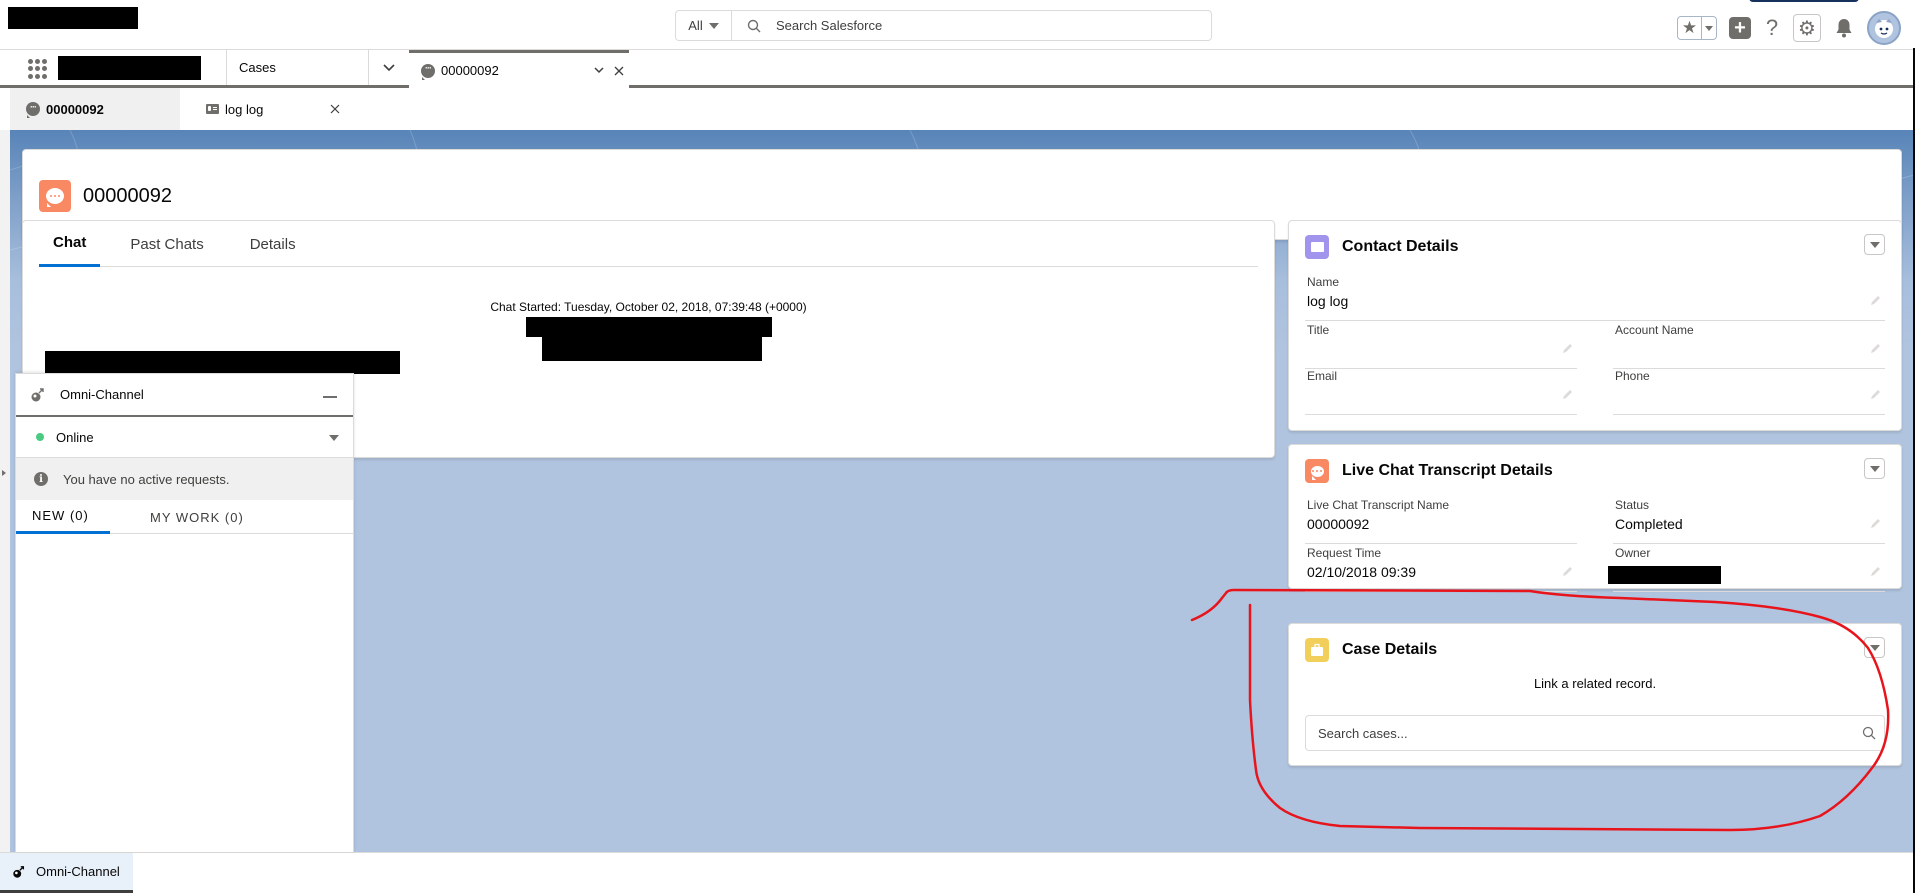 This screenshot has width=1915, height=893. I want to click on field-email: Email, so click(1441, 392).